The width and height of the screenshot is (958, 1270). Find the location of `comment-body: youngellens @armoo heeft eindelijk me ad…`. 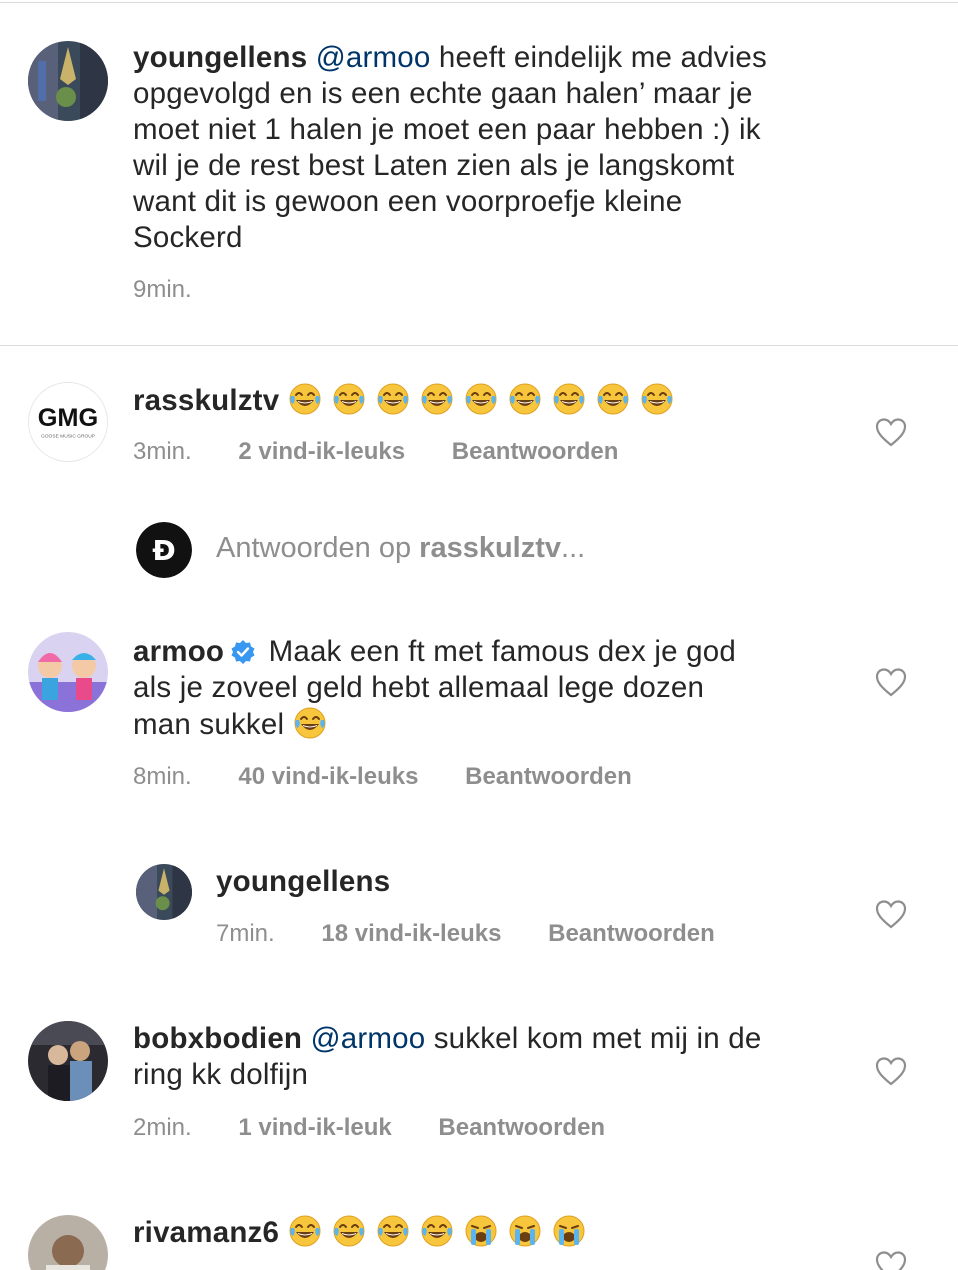

comment-body: youngellens @armoo heeft eindelijk me ad… is located at coordinates (483, 148).